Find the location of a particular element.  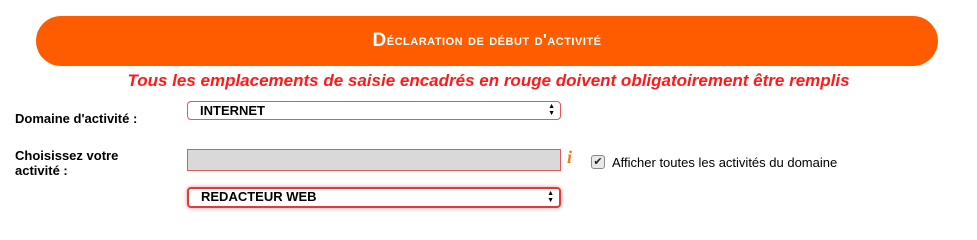

activity-label-line1: Choisissez votre is located at coordinates (67, 155).